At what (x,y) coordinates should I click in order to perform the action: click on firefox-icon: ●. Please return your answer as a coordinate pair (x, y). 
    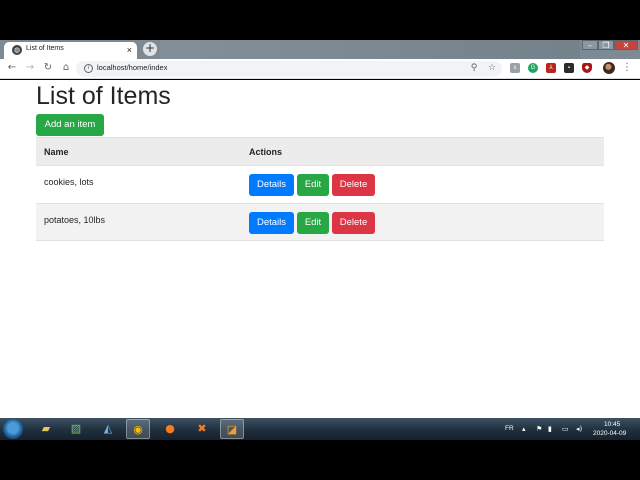
    Looking at the image, I should click on (170, 429).